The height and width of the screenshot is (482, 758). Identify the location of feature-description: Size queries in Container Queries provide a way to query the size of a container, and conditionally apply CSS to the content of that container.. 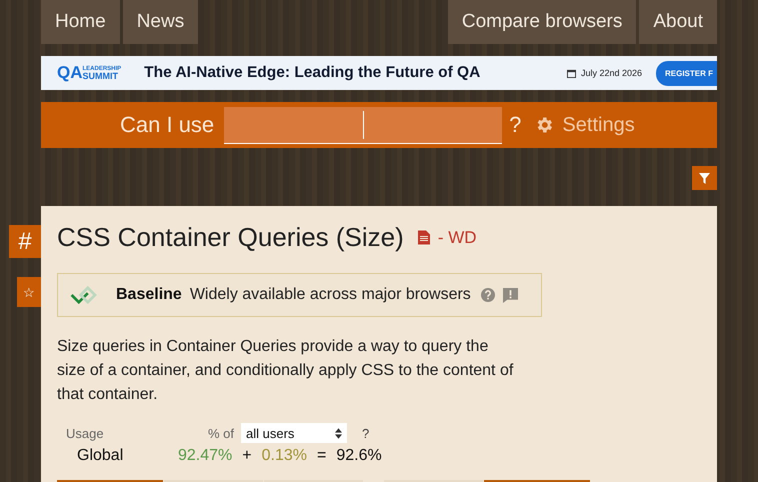
(285, 371).